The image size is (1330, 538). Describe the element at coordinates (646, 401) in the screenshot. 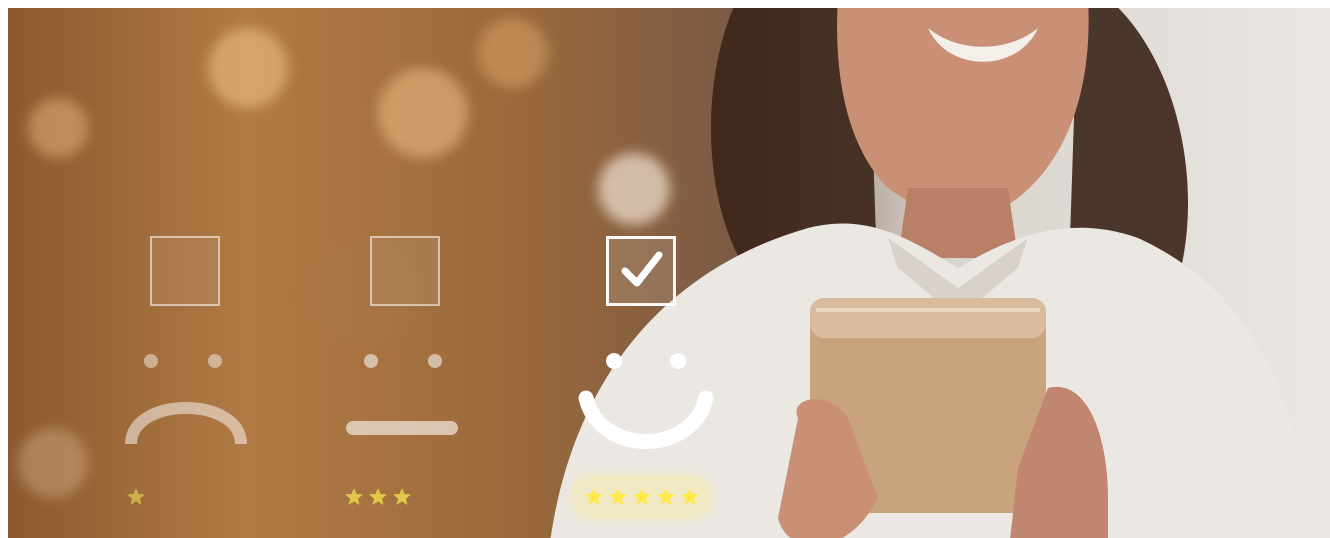

I see `happy-face-icon` at that location.